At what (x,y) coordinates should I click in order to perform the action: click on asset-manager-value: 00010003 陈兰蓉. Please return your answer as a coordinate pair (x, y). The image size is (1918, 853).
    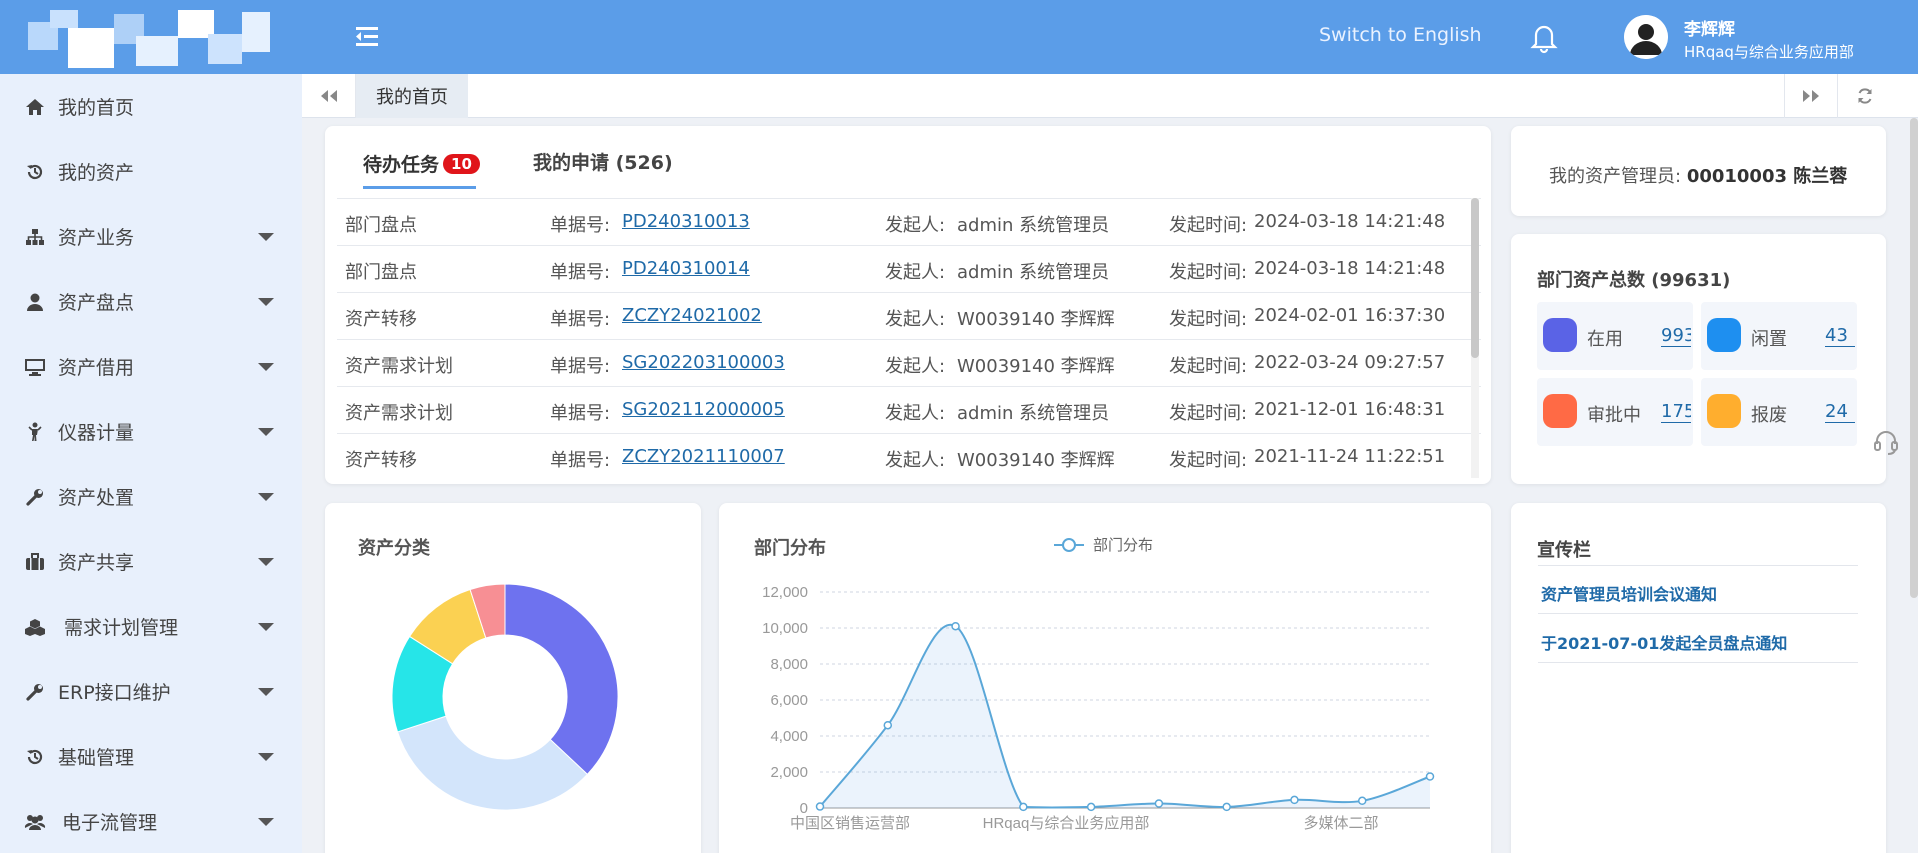
    Looking at the image, I should click on (1767, 176).